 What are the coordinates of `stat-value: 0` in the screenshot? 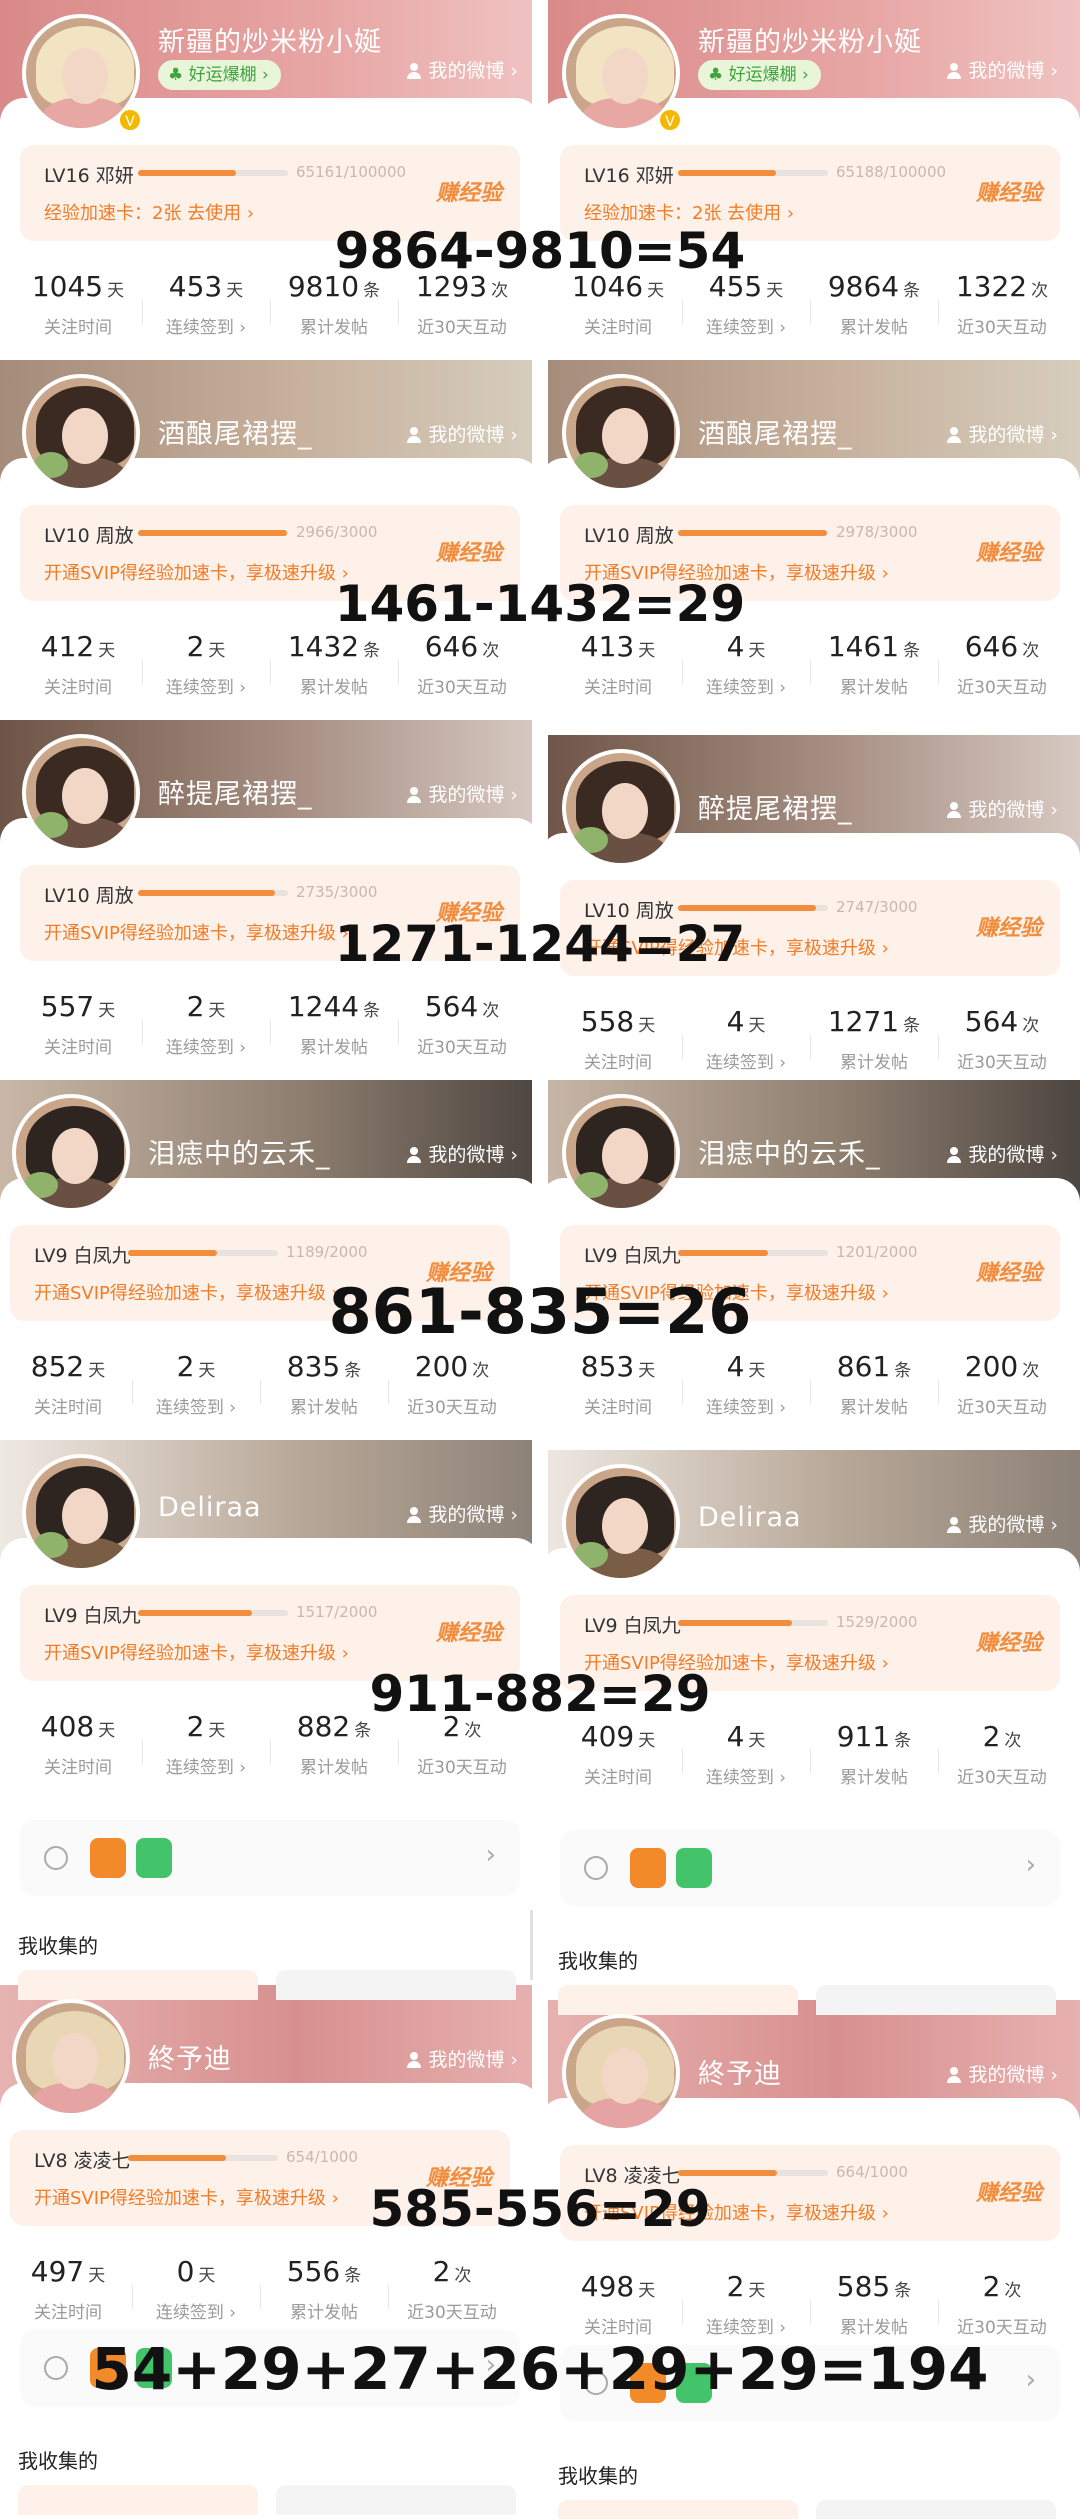 It's located at (185, 2271).